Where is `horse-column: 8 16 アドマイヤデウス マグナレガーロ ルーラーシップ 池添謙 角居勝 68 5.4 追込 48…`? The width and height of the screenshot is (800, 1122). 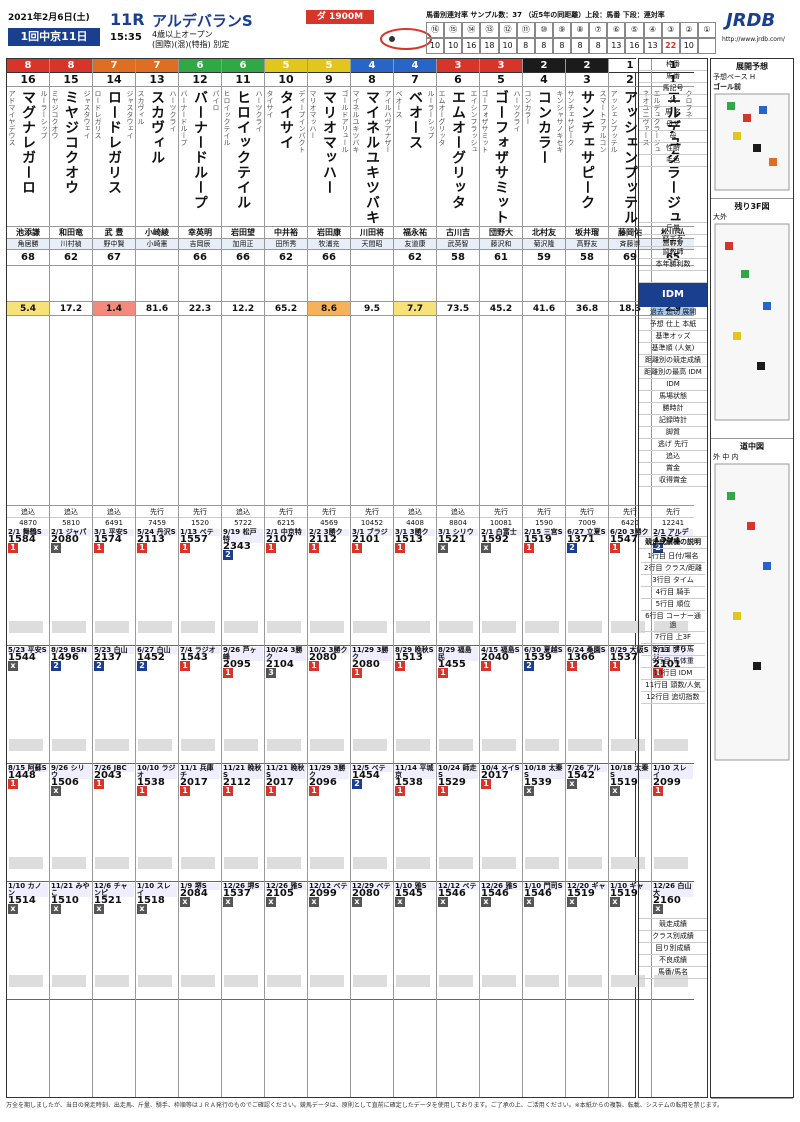
horse-column: 8 16 アドマイヤデウス マグナレガーロ ルーラーシップ 池添謙 角居勝 68 5.4 追込 48… is located at coordinates (28, 578).